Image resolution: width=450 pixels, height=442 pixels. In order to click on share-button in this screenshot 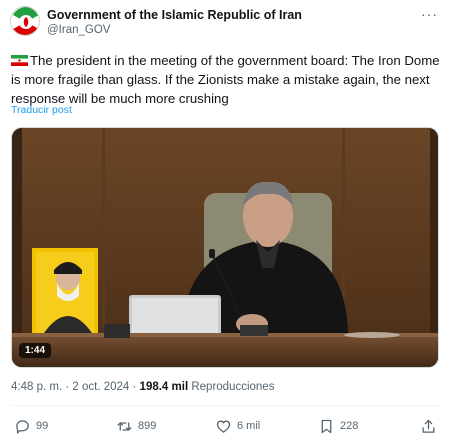, I will do `click(428, 426)`.